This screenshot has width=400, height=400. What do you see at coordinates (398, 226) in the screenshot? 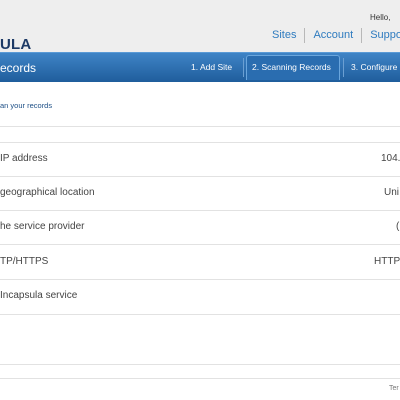
I see `row-provider-value: (` at bounding box center [398, 226].